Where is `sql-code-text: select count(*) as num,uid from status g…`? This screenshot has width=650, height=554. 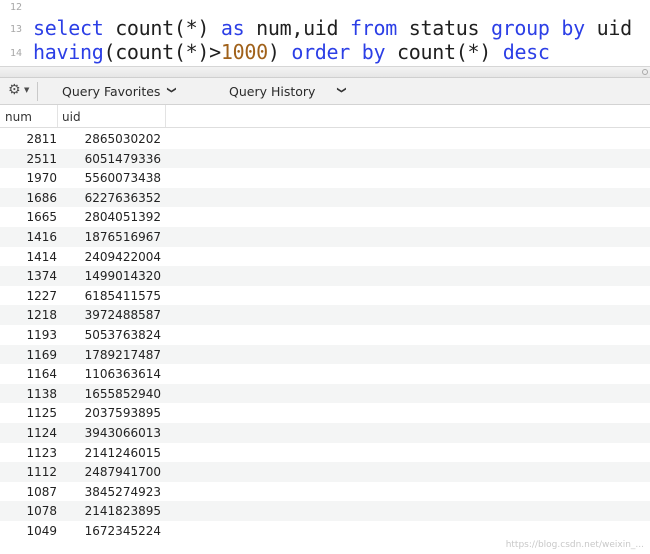 sql-code-text: select count(*) as num,uid from status g… is located at coordinates (332, 28).